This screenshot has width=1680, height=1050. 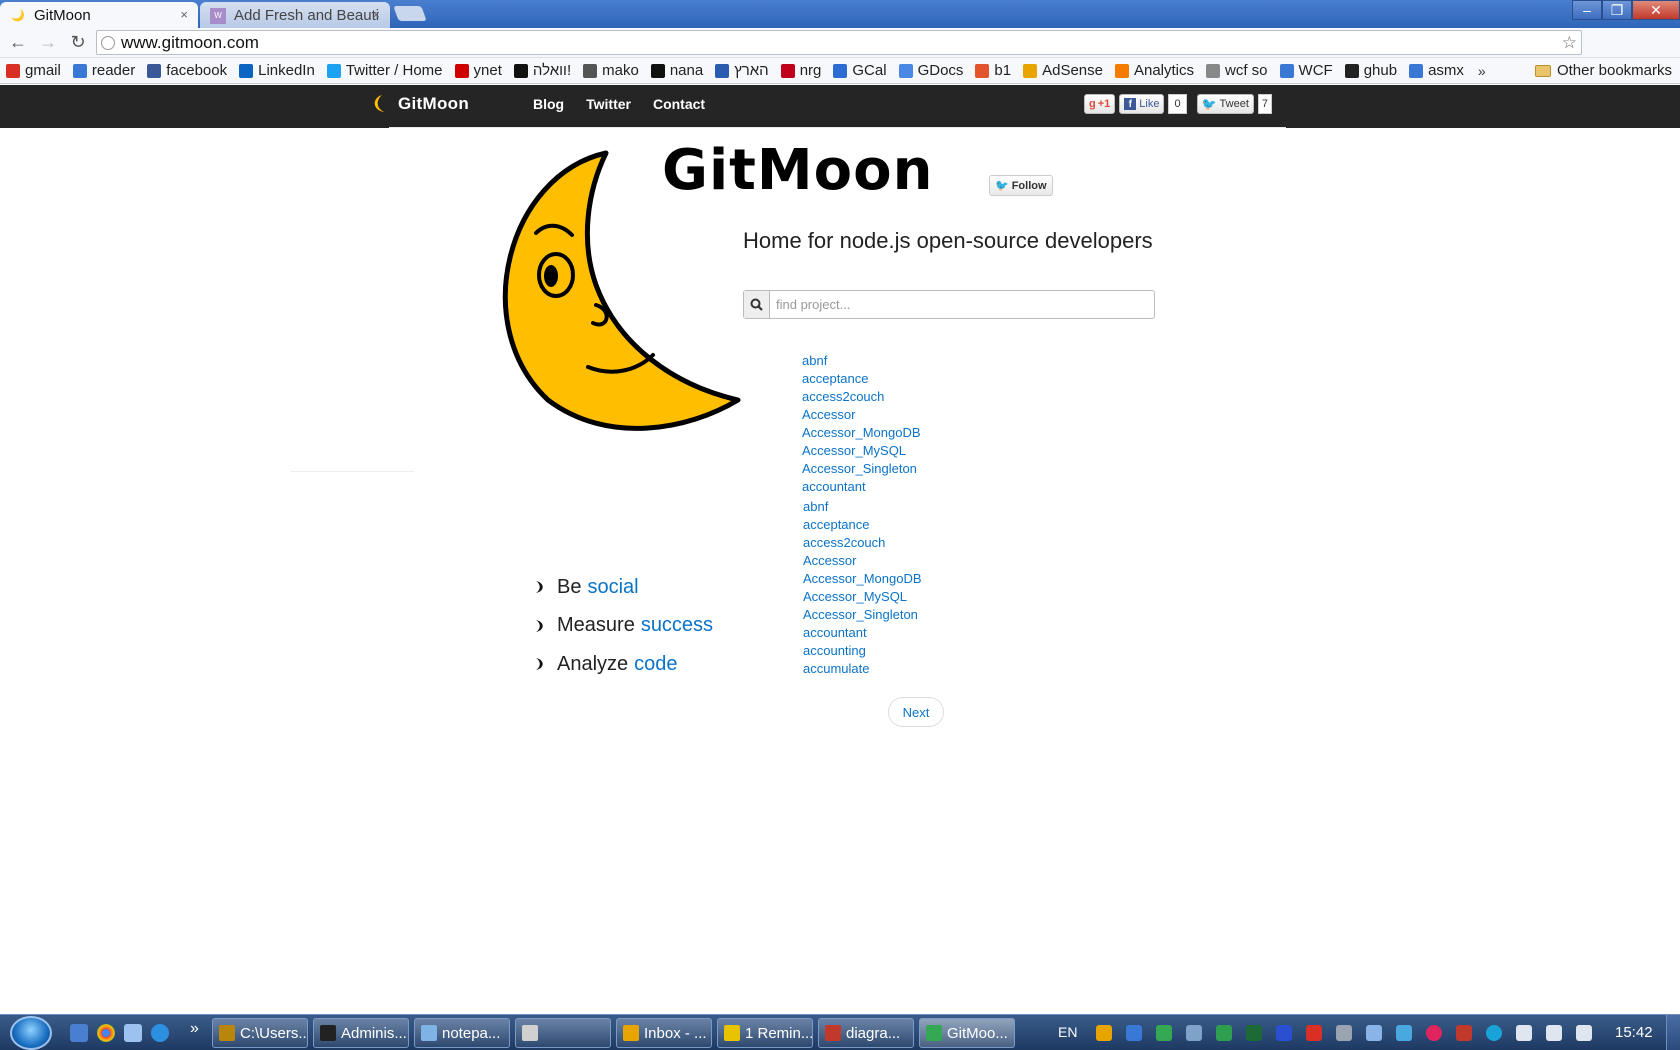 What do you see at coordinates (677, 625) in the screenshot?
I see `feature-link-success: success` at bounding box center [677, 625].